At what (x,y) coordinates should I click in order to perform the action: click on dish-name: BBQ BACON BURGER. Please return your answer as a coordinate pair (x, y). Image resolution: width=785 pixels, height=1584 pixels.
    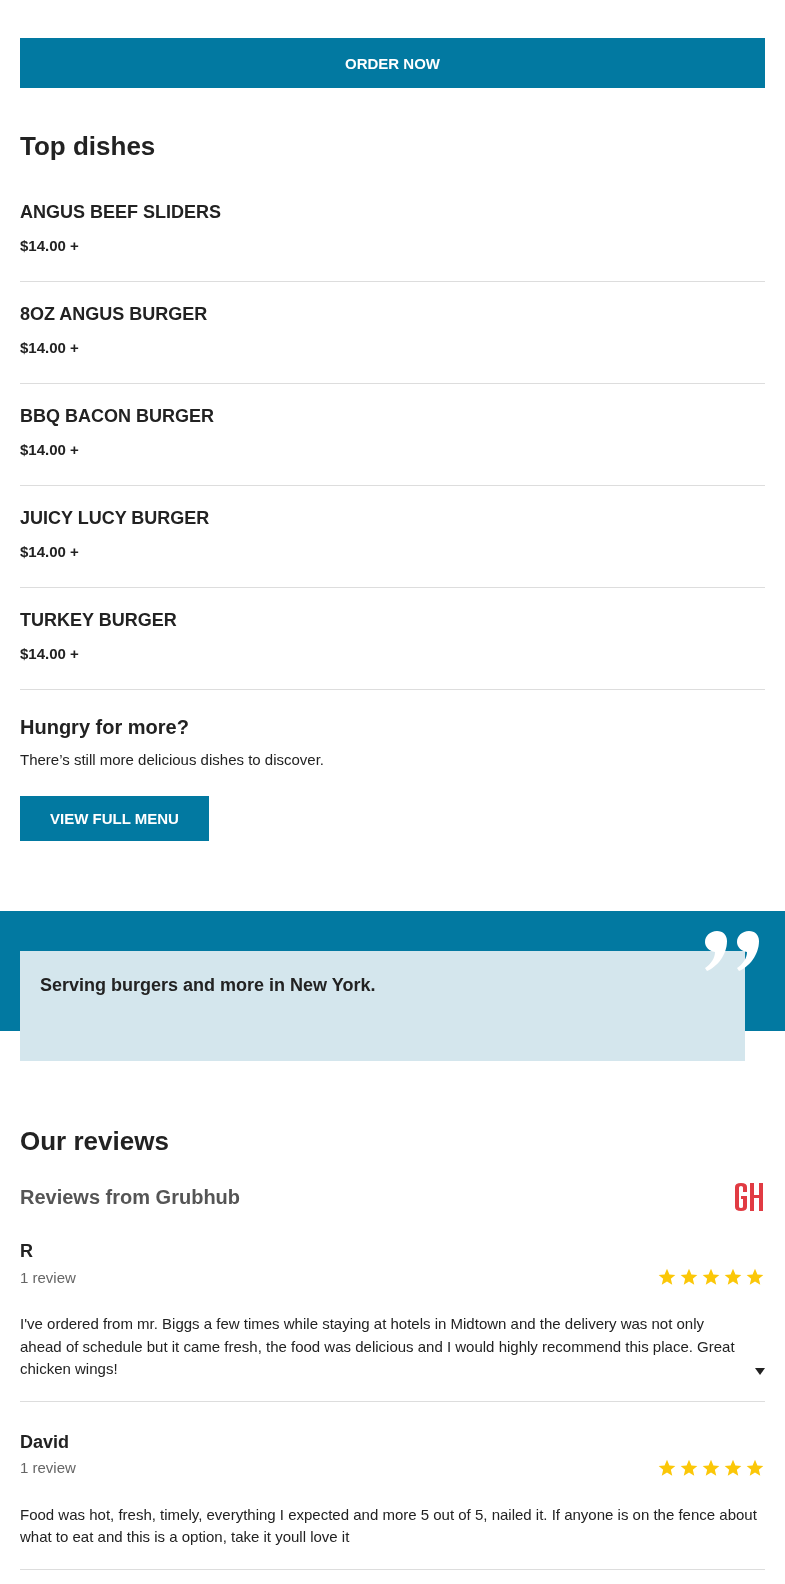
    Looking at the image, I should click on (392, 416).